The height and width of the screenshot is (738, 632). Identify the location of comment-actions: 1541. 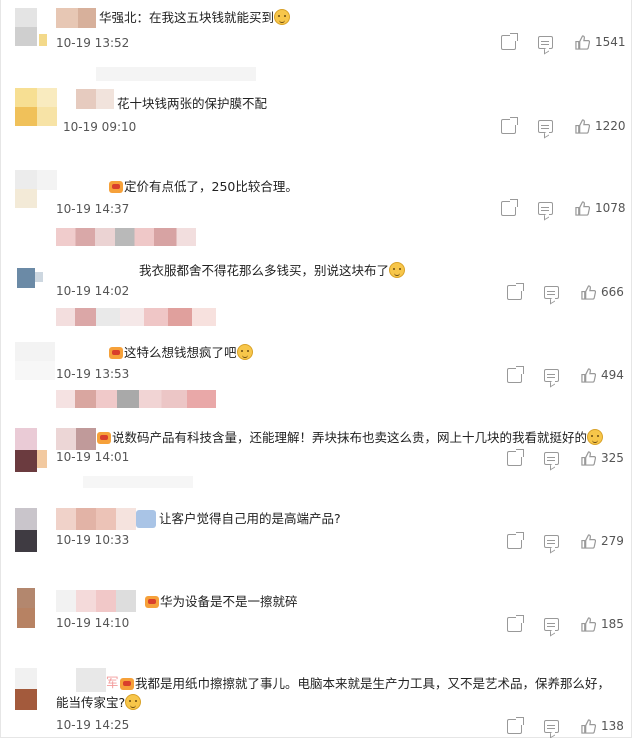
(563, 41).